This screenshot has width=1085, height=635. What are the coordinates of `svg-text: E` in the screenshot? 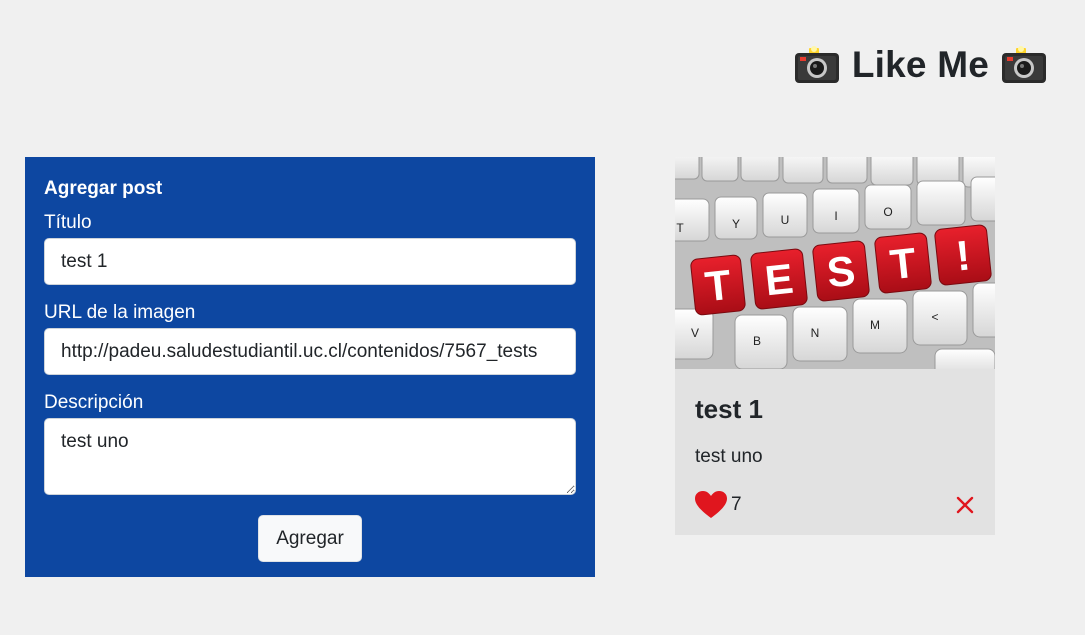 It's located at (779, 280).